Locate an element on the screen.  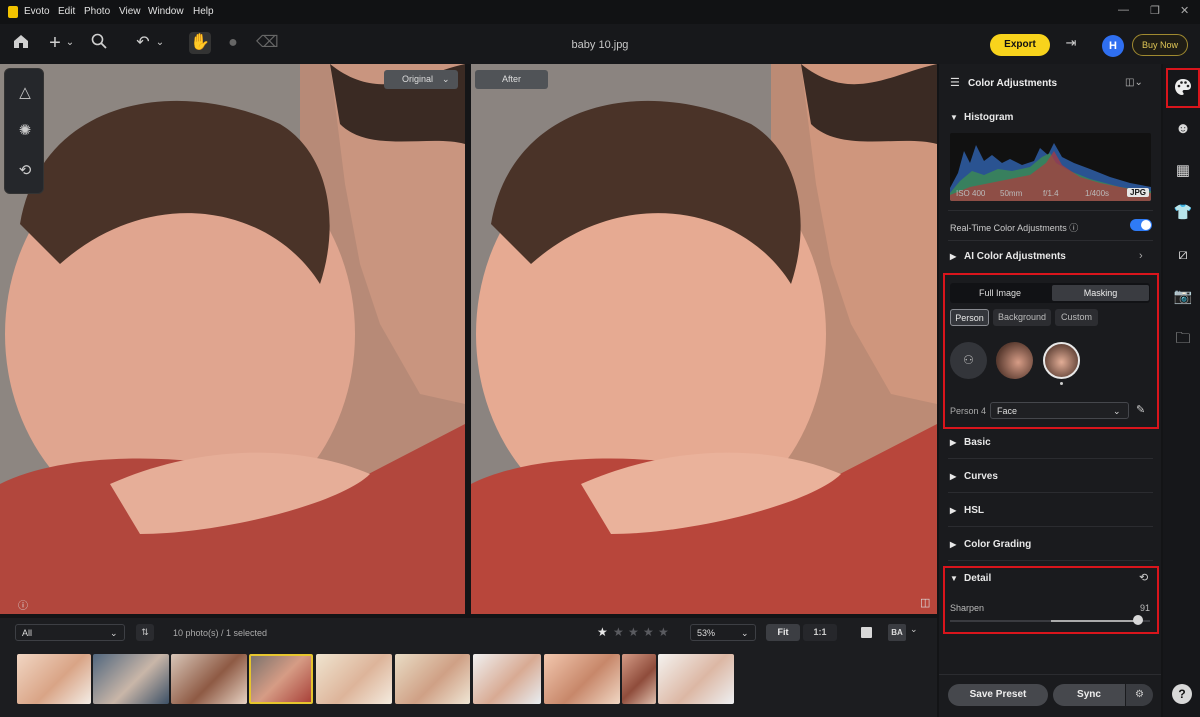
undo-icon: ↶ is located at coordinates (143, 43).